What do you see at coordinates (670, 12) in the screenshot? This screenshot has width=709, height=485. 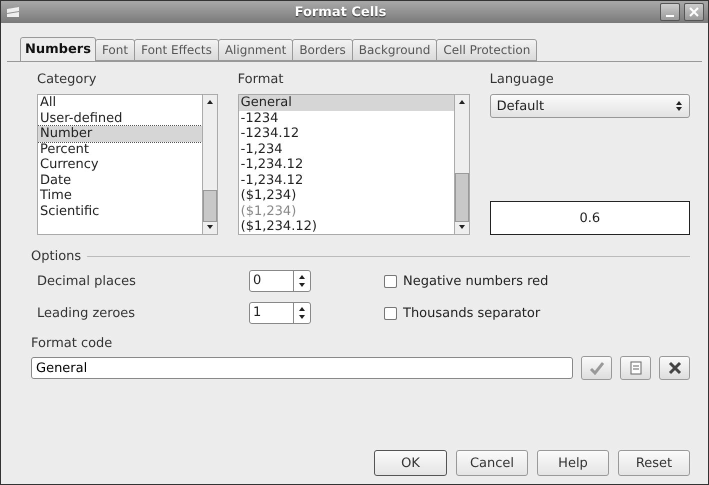 I see `minimize-button` at bounding box center [670, 12].